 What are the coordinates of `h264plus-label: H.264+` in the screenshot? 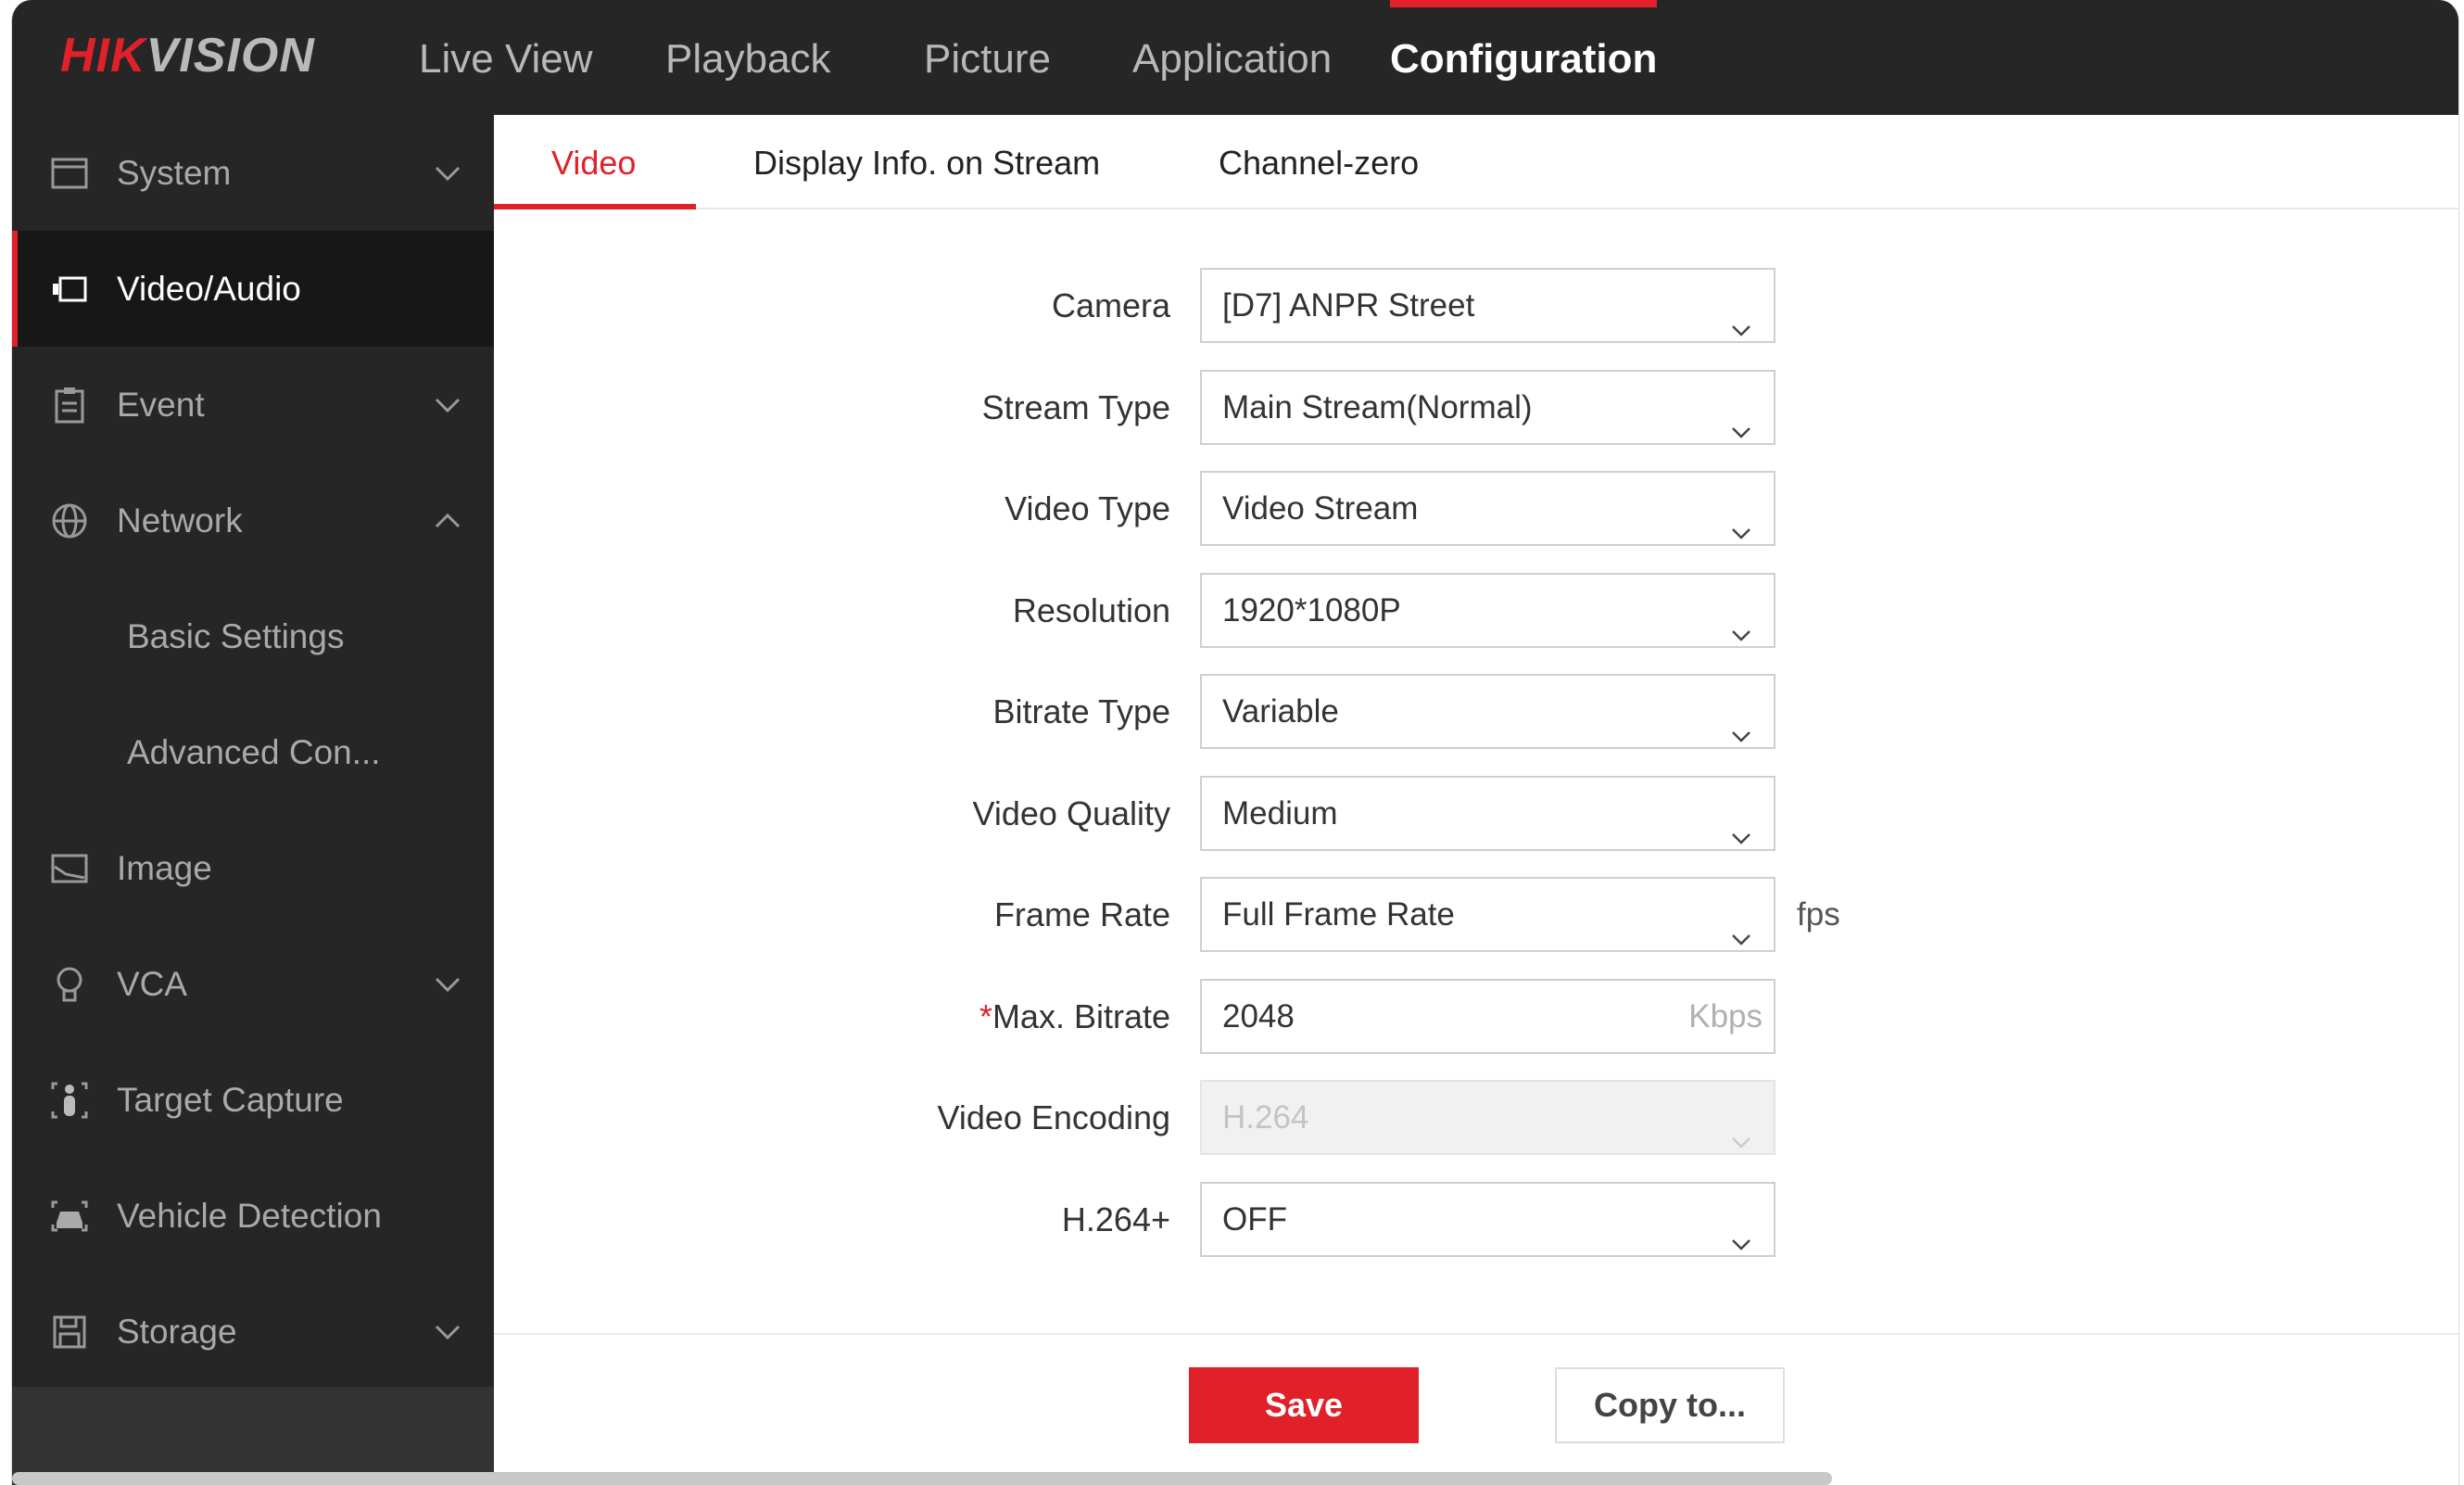 It's located at (1115, 1218).